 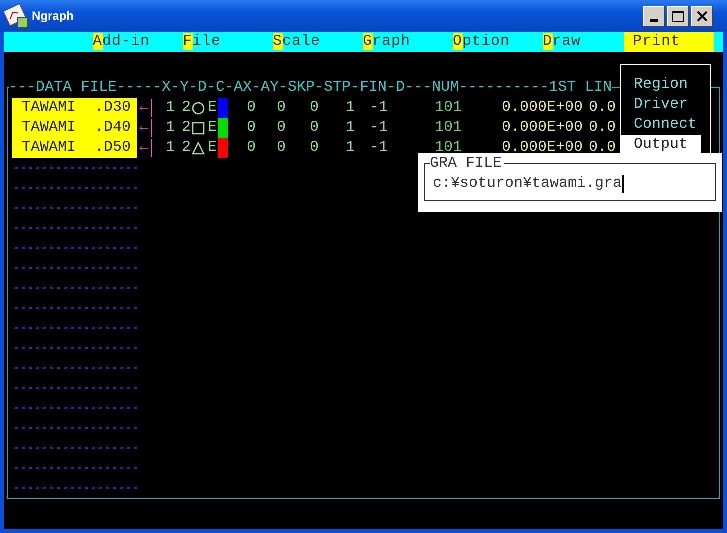 What do you see at coordinates (668, 85) in the screenshot?
I see `popup-menu-item: Region` at bounding box center [668, 85].